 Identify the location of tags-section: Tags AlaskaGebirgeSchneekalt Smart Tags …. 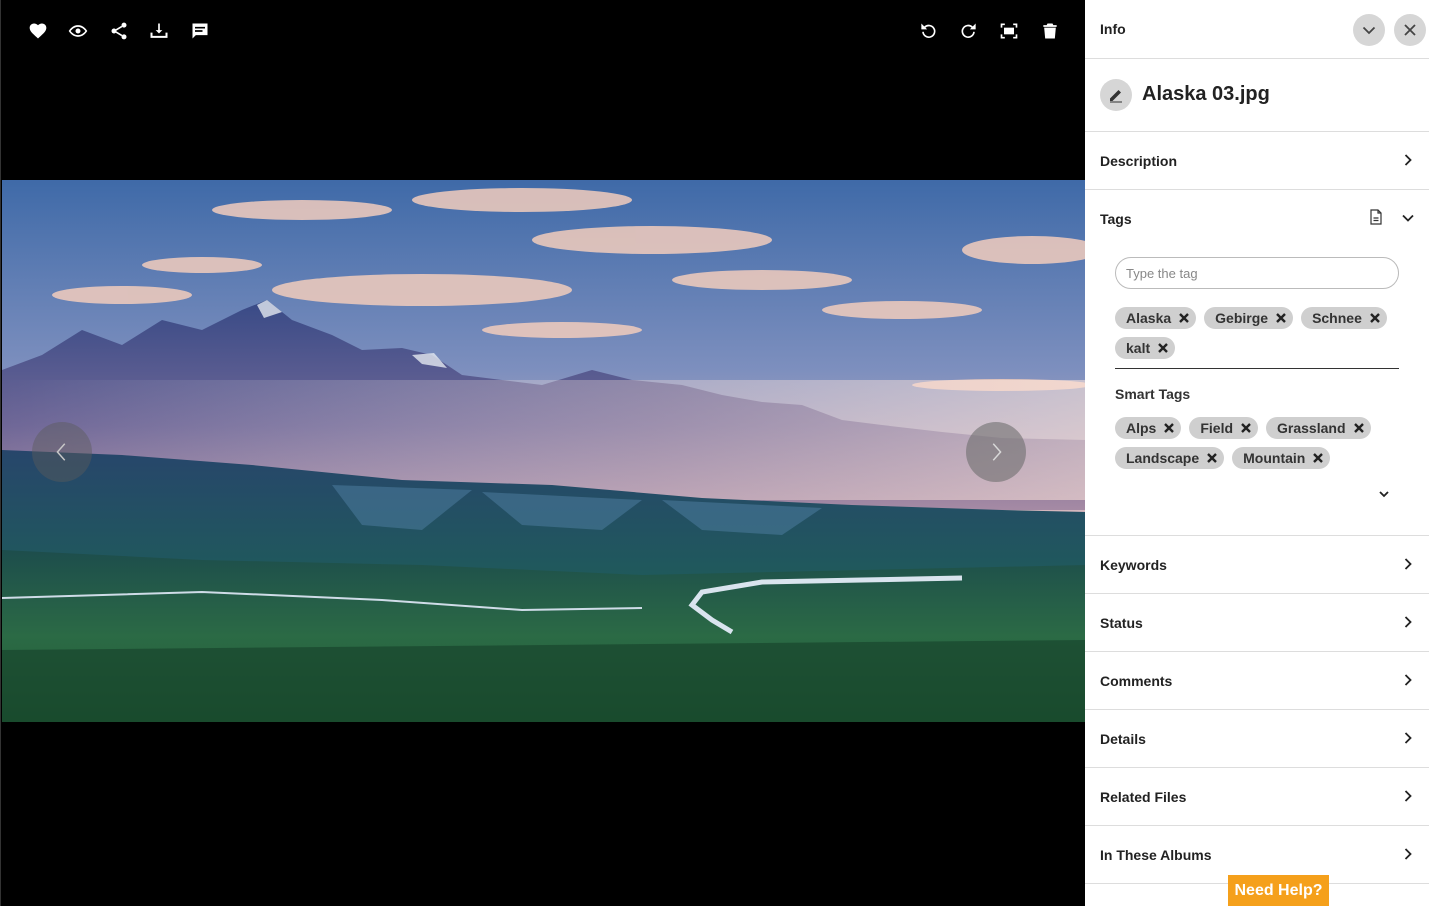
(1257, 363).